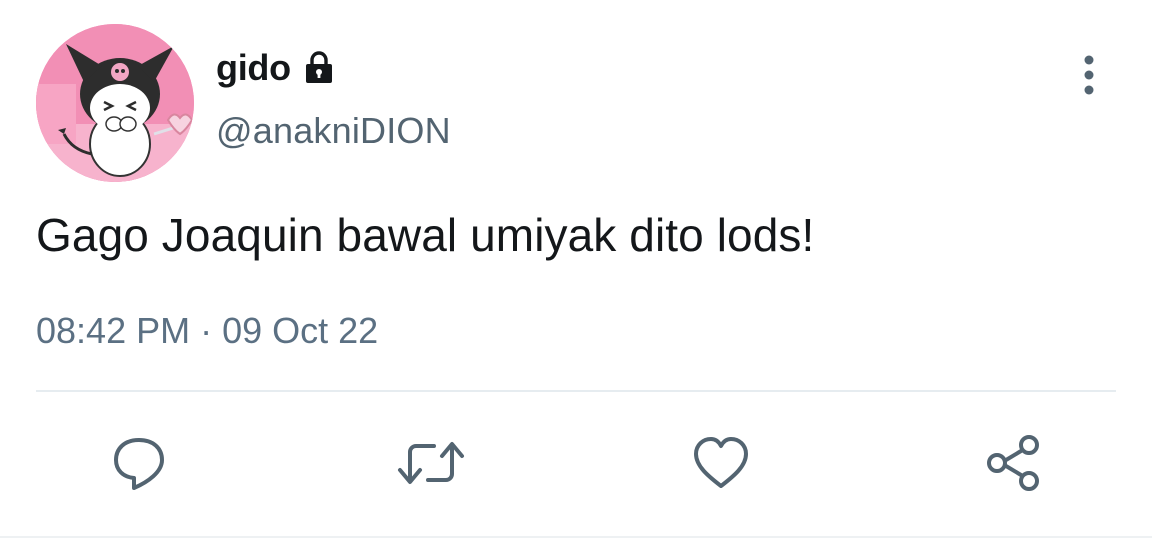  I want to click on retweet-icon, so click(431, 463).